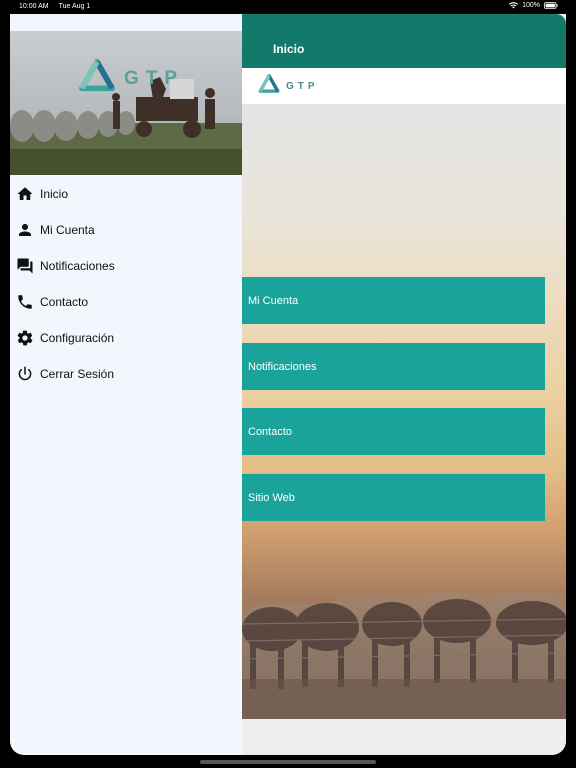 This screenshot has width=576, height=768. I want to click on home-indicator, so click(288, 762).